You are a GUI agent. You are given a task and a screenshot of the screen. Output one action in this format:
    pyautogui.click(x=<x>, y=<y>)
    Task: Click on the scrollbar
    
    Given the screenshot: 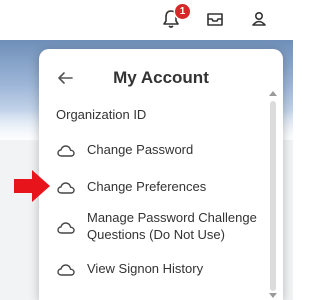 What is the action you would take?
    pyautogui.click(x=273, y=194)
    